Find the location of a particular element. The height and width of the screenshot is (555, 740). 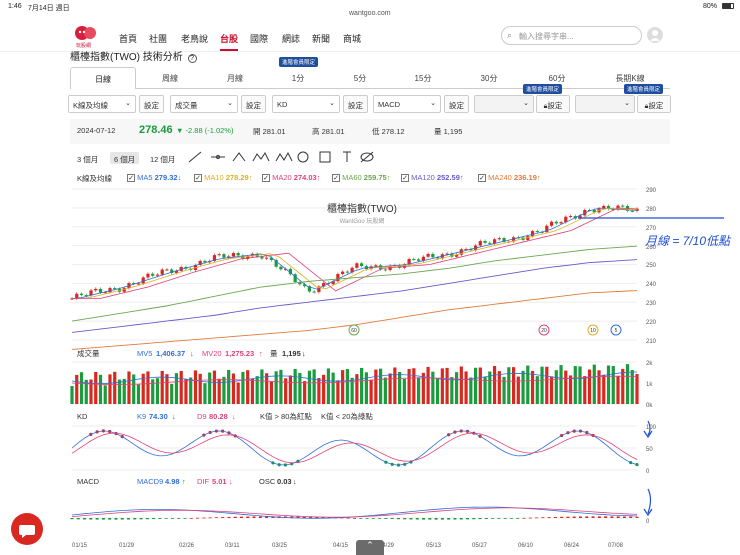

date-tick: 01/29 is located at coordinates (127, 546).